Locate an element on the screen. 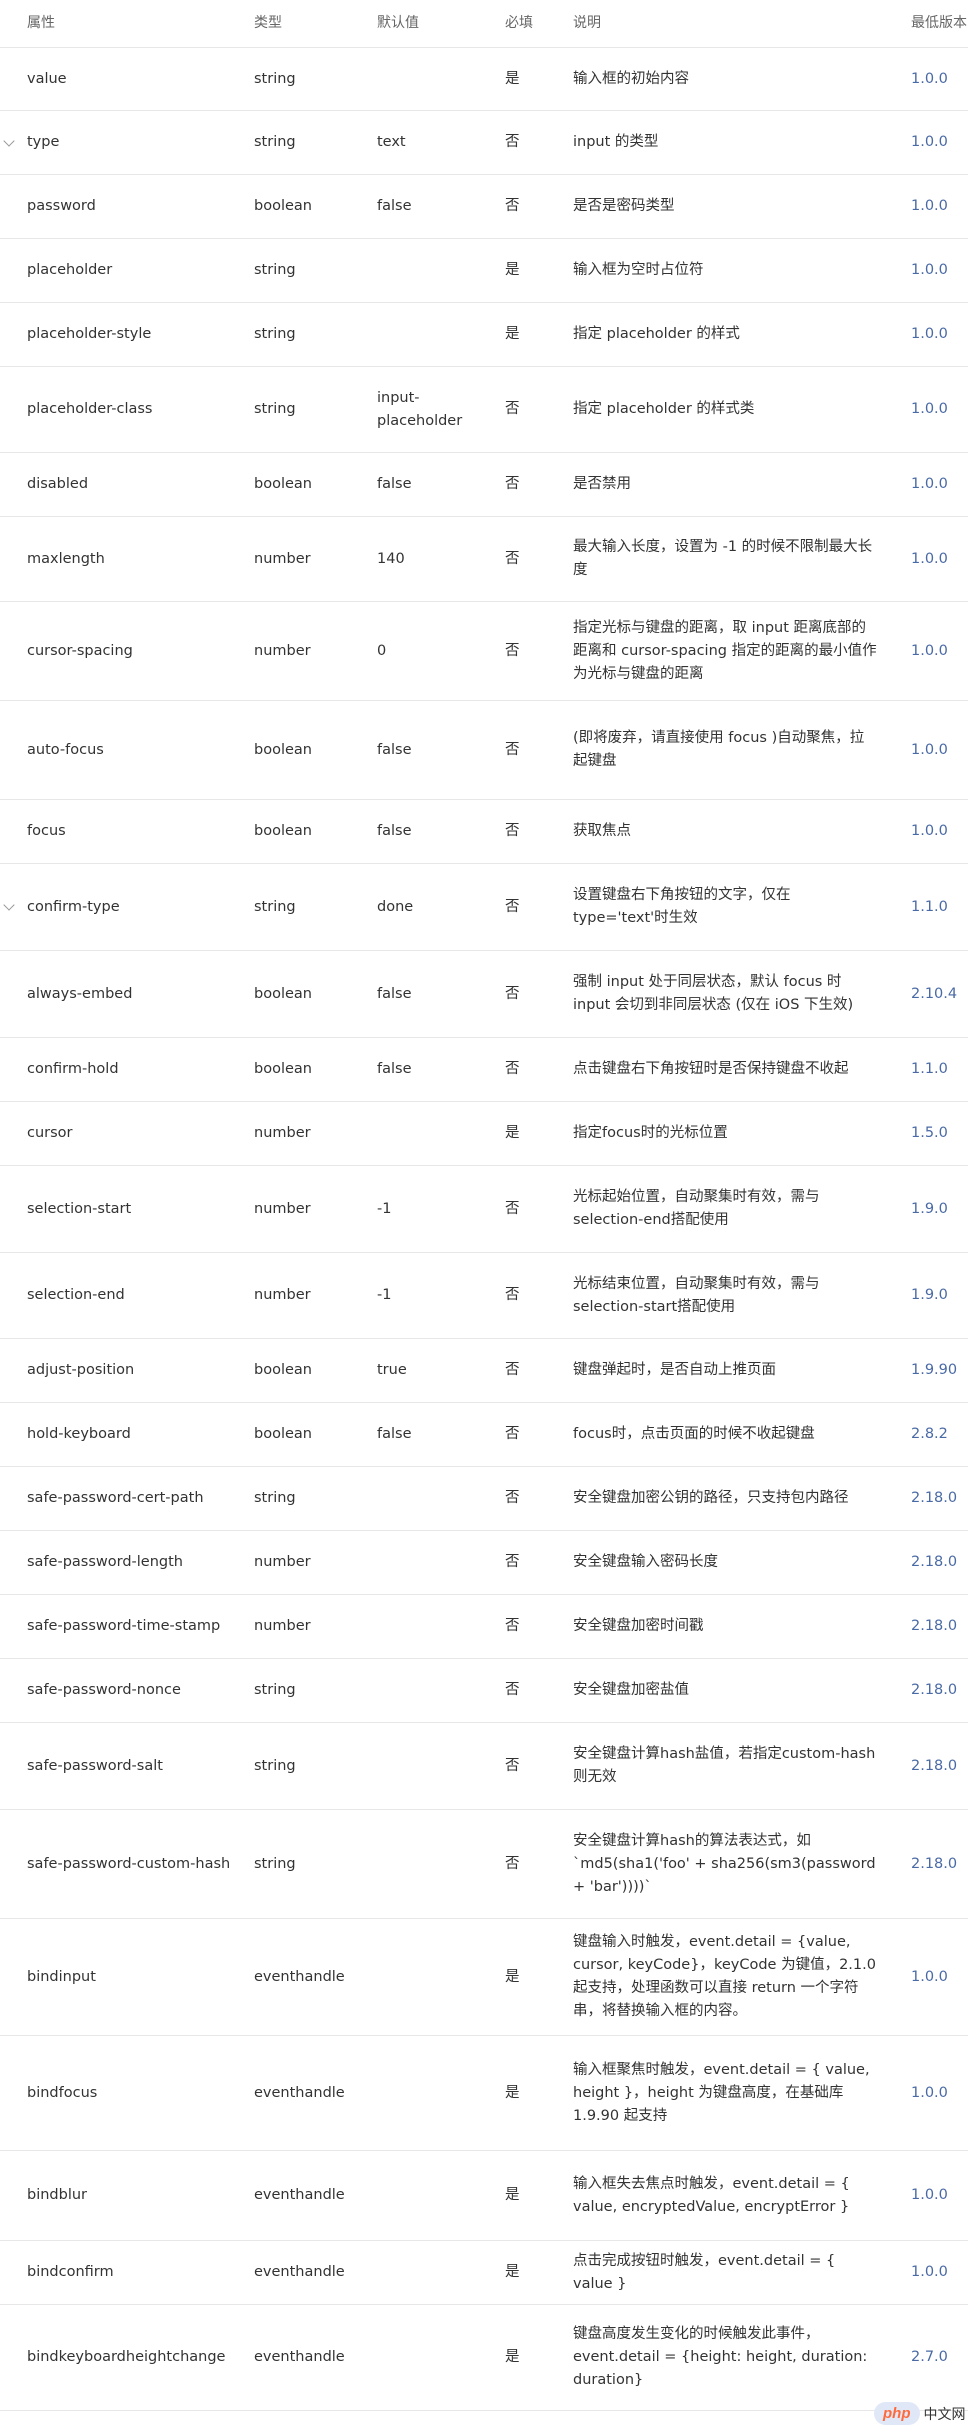 Image resolution: width=979 pixels, height=2436 pixels. cell-description: 最大输入长度，设置为 -1 的时候不限制最大长度 is located at coordinates (725, 559).